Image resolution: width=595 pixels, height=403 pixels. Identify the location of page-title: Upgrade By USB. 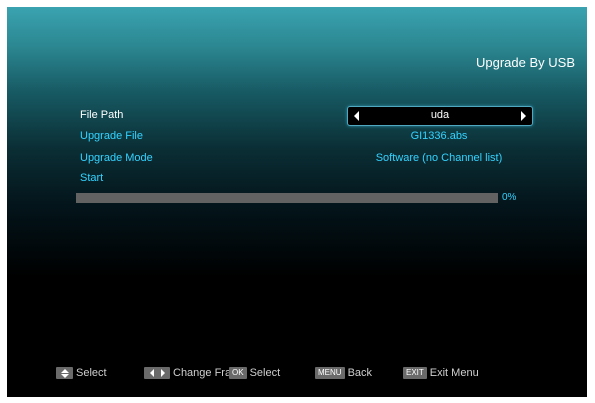
(525, 62).